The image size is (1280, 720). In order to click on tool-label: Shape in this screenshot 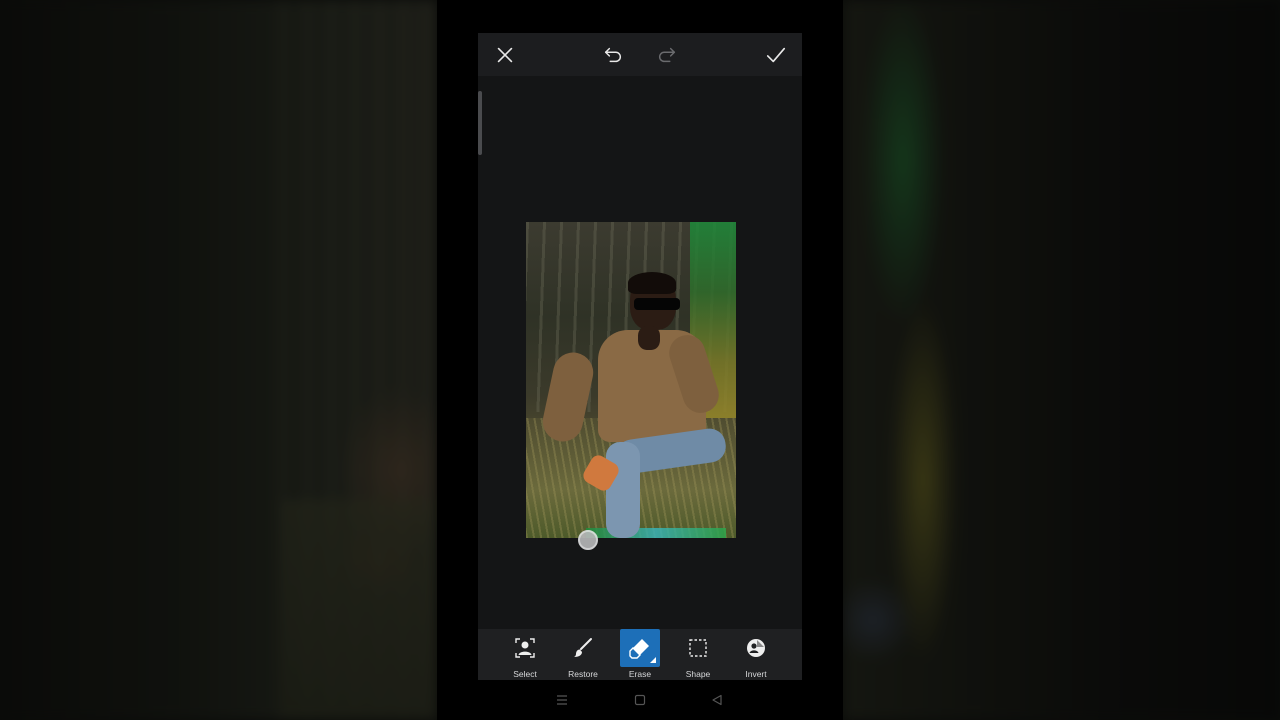, I will do `click(698, 674)`.